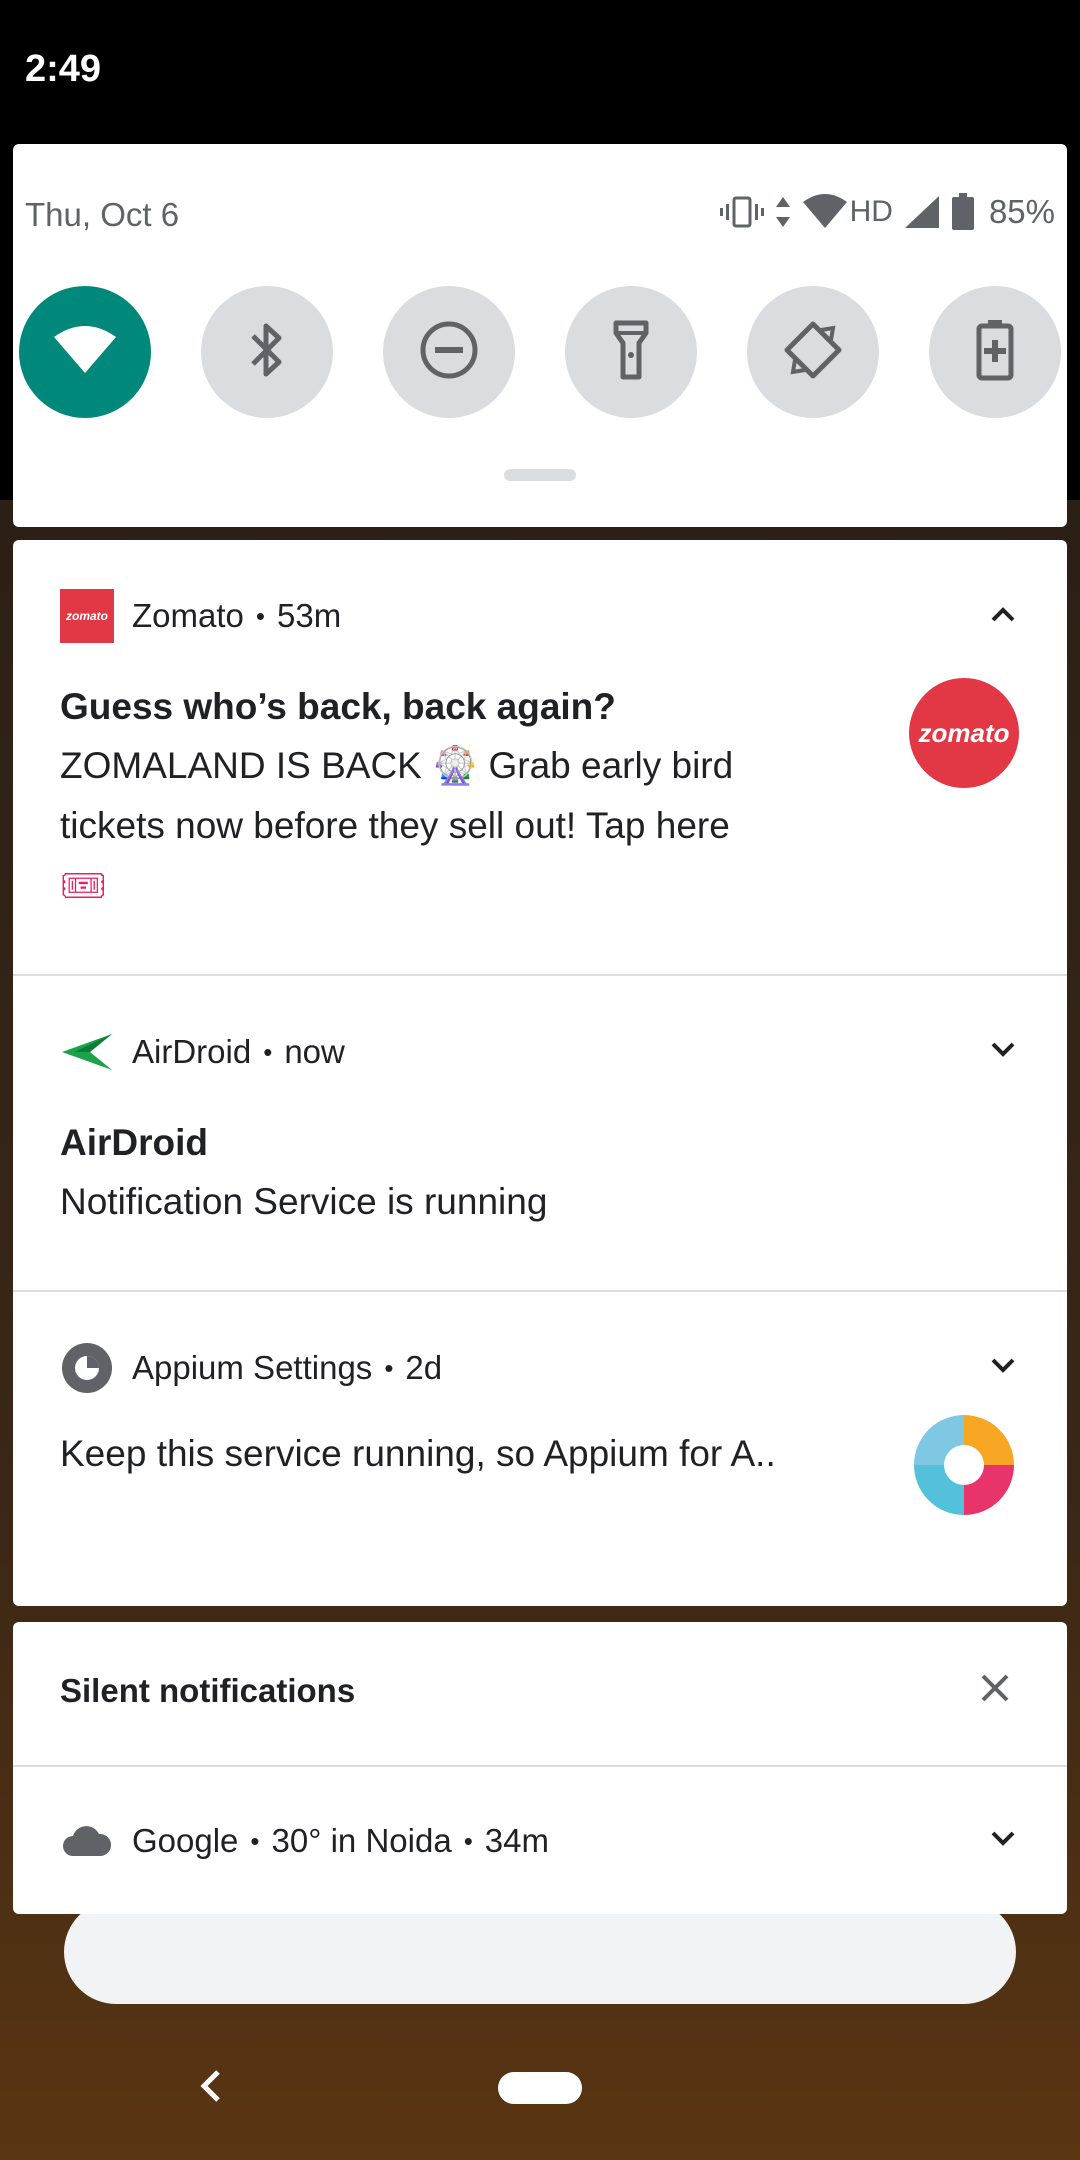 Image resolution: width=1080 pixels, height=2160 pixels. I want to click on nav-home-pill, so click(540, 2088).